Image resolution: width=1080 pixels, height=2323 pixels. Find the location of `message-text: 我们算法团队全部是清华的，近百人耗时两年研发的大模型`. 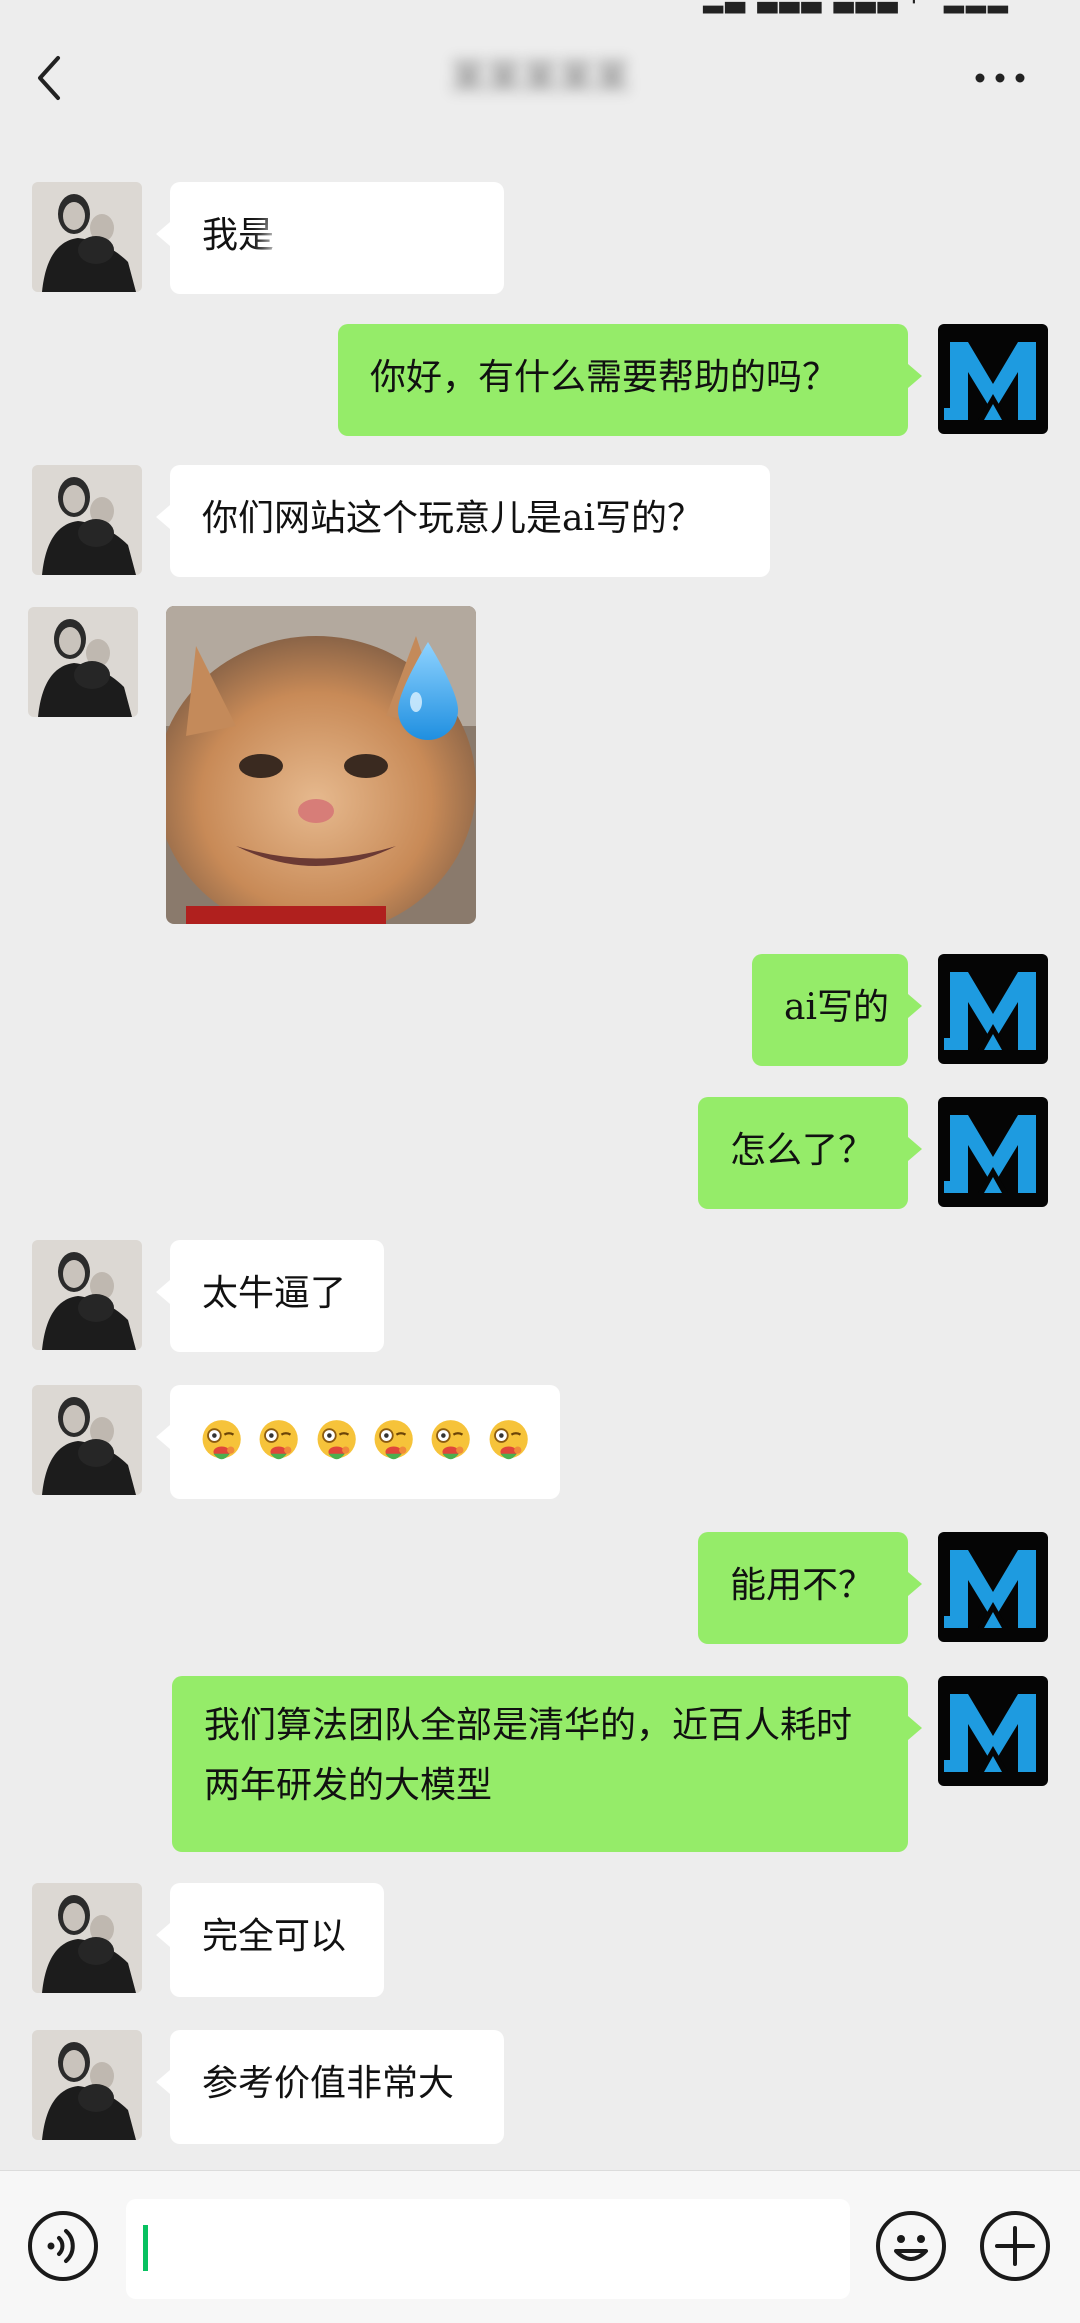

message-text: 我们算法团队全部是清华的，近百人耗时两年研发的大模型 is located at coordinates (528, 1755).